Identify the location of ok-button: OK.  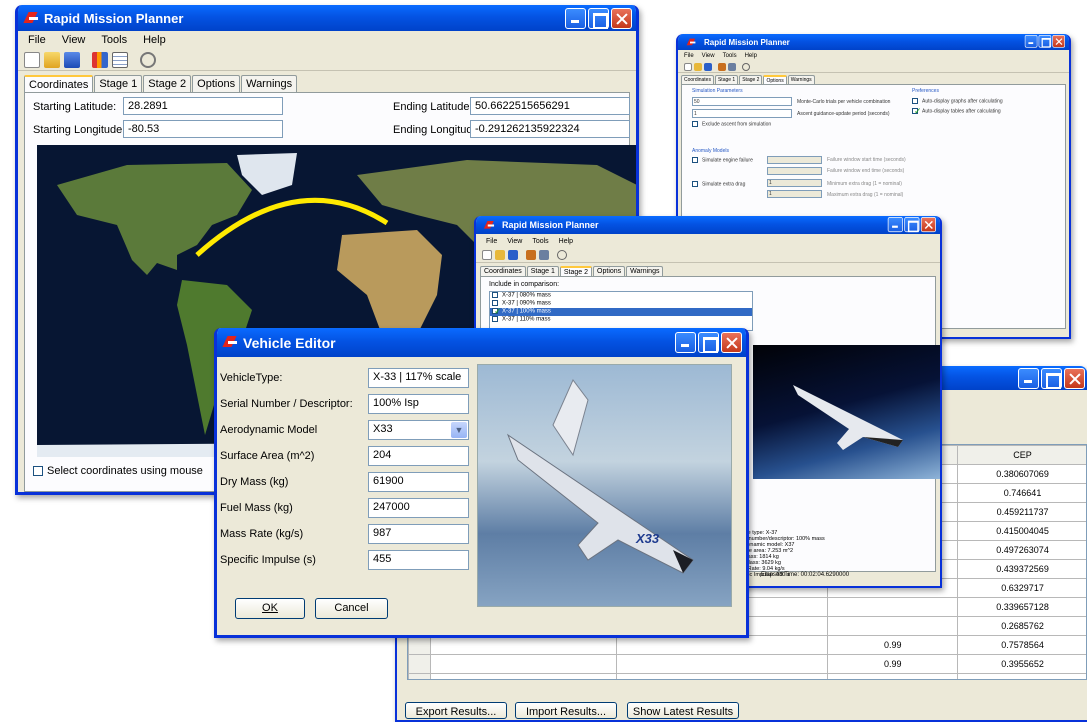
(270, 608).